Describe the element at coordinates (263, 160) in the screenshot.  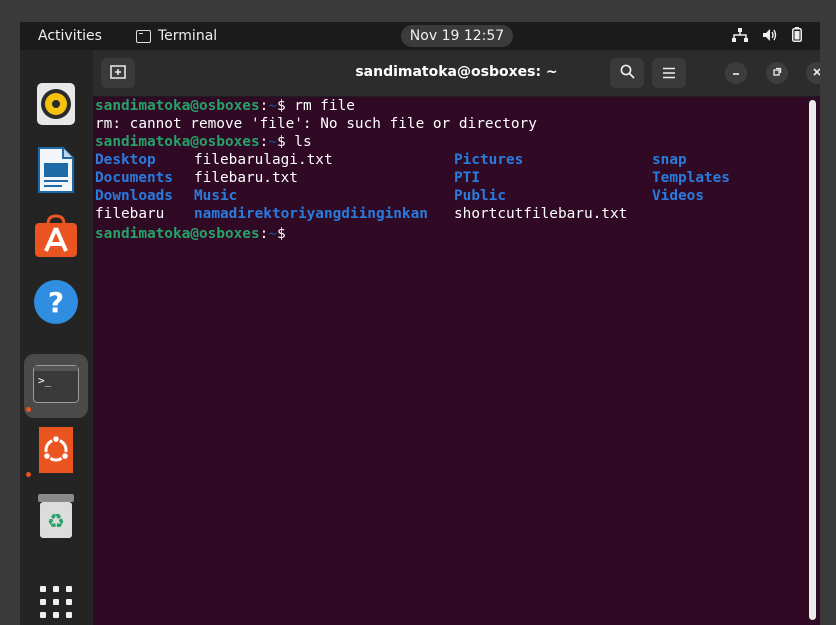
I see `ls-file-entry: filebarulagi.txt` at that location.